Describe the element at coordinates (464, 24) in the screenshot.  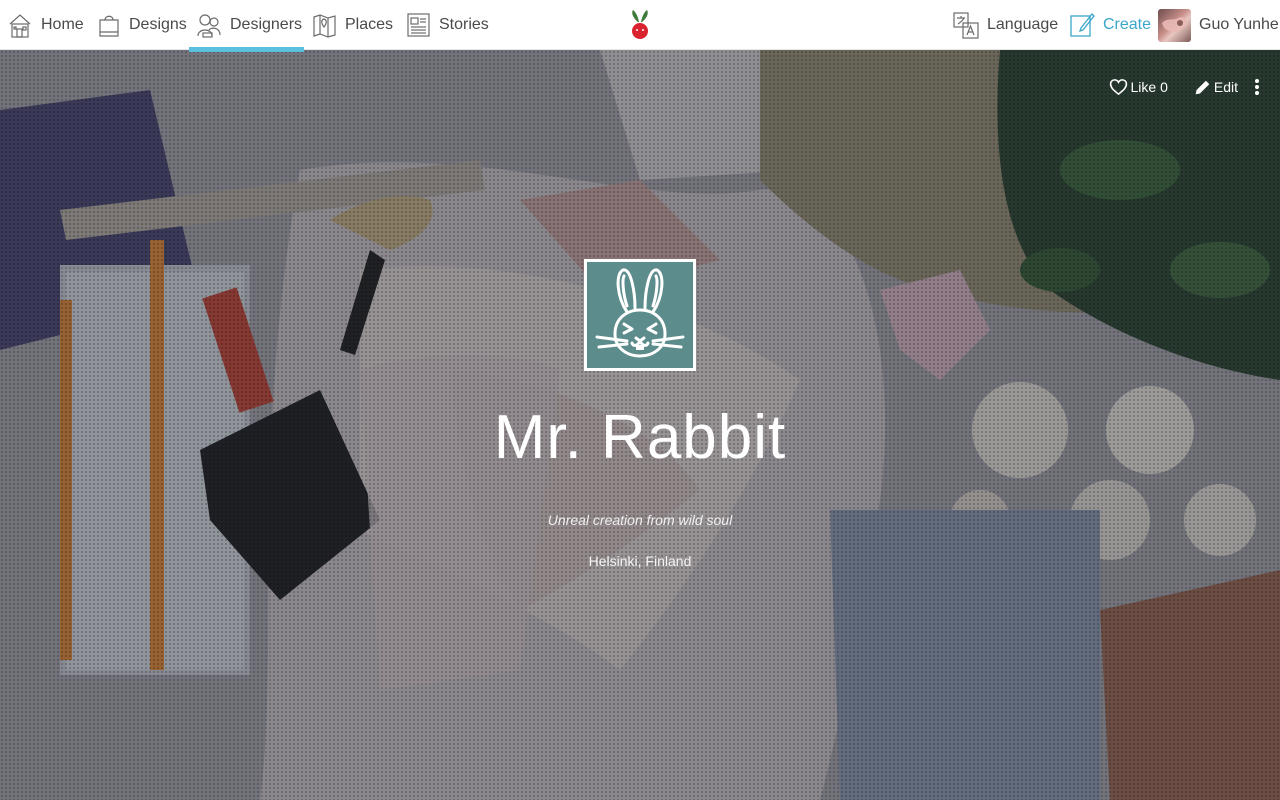
I see `nav-stories-label: Stories` at that location.